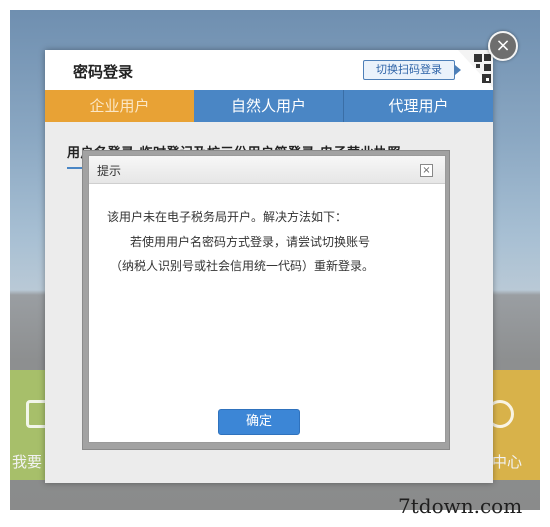 The width and height of the screenshot is (550, 527). What do you see at coordinates (259, 422) in the screenshot?
I see `confirm-button: 确定` at bounding box center [259, 422].